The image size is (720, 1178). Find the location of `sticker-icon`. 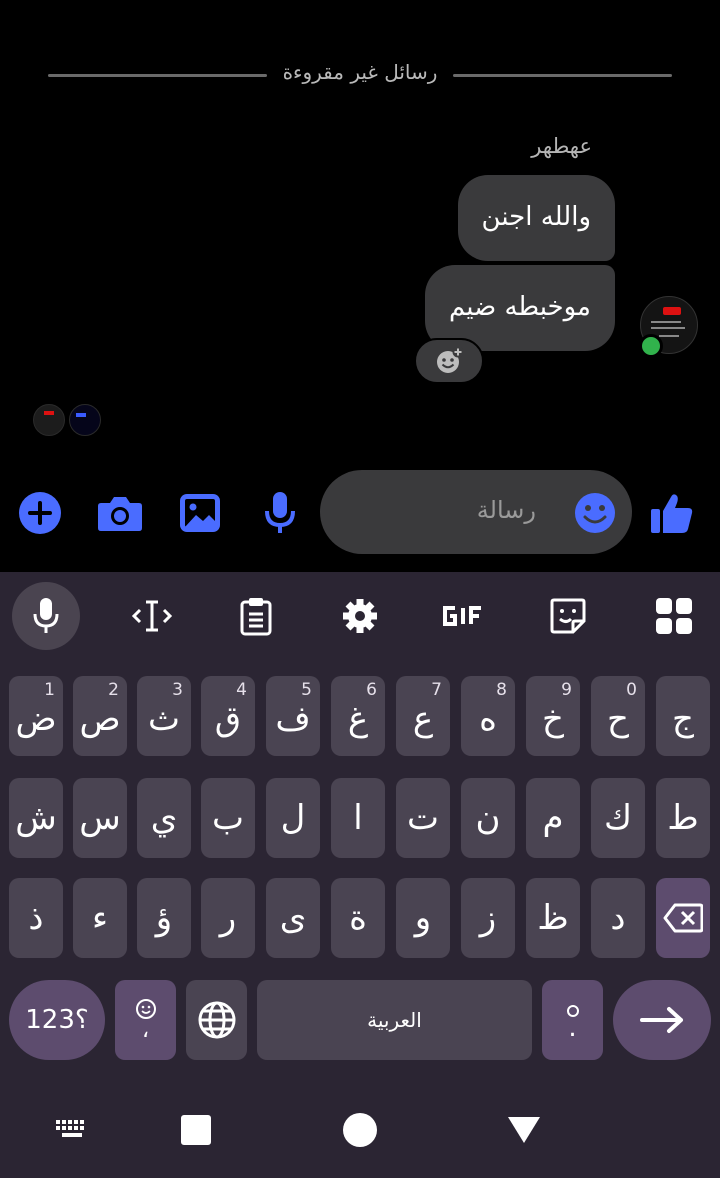

sticker-icon is located at coordinates (568, 616).